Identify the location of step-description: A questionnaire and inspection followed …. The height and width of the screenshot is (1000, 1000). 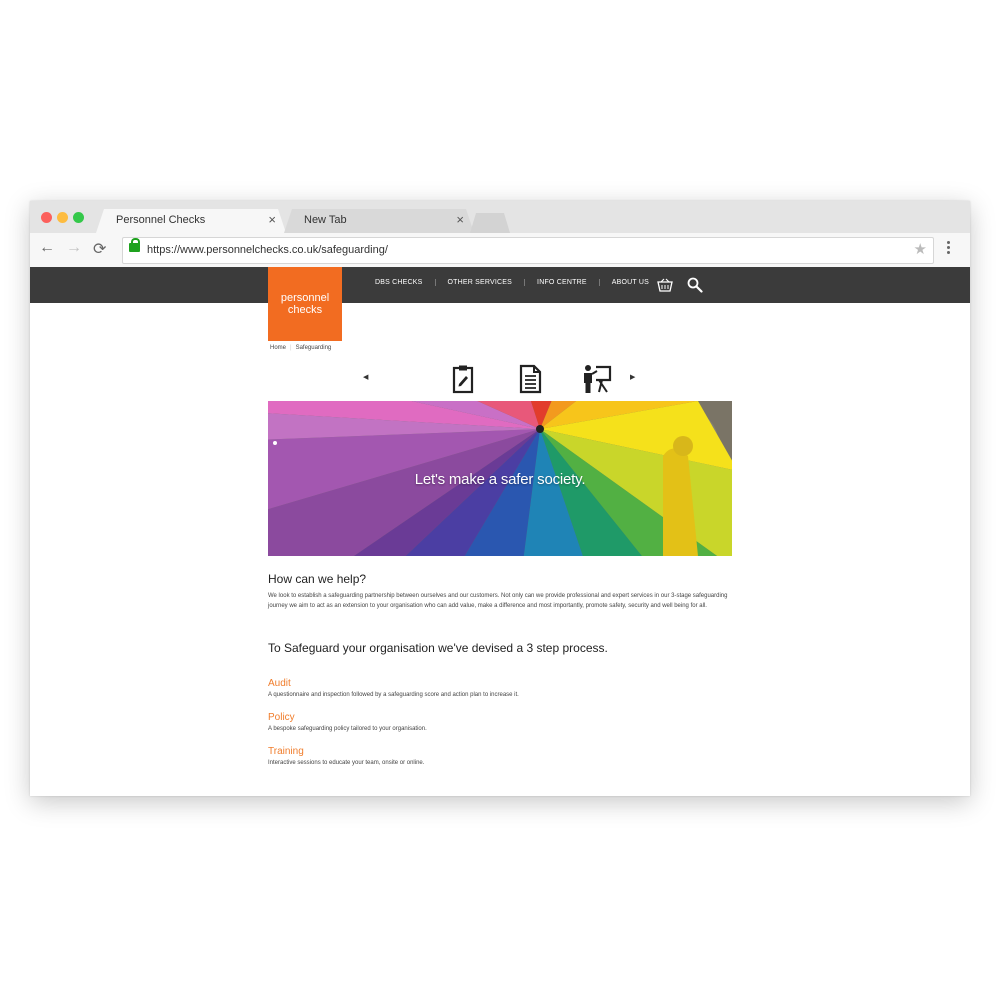
(393, 695).